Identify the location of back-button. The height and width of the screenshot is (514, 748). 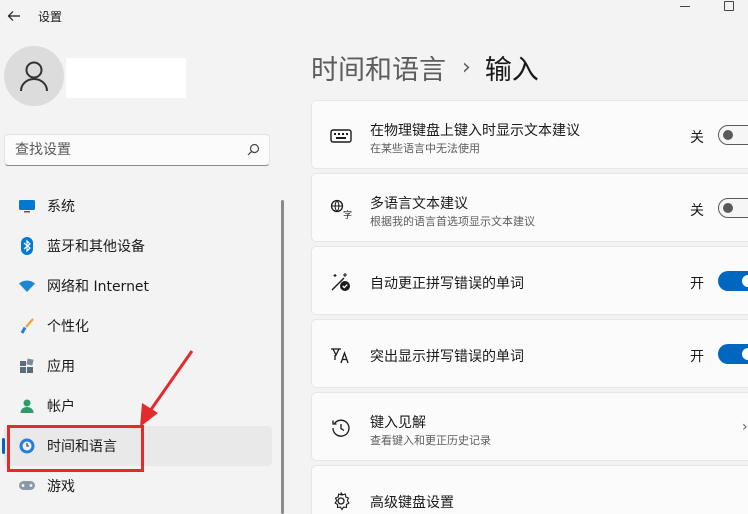
(14, 16).